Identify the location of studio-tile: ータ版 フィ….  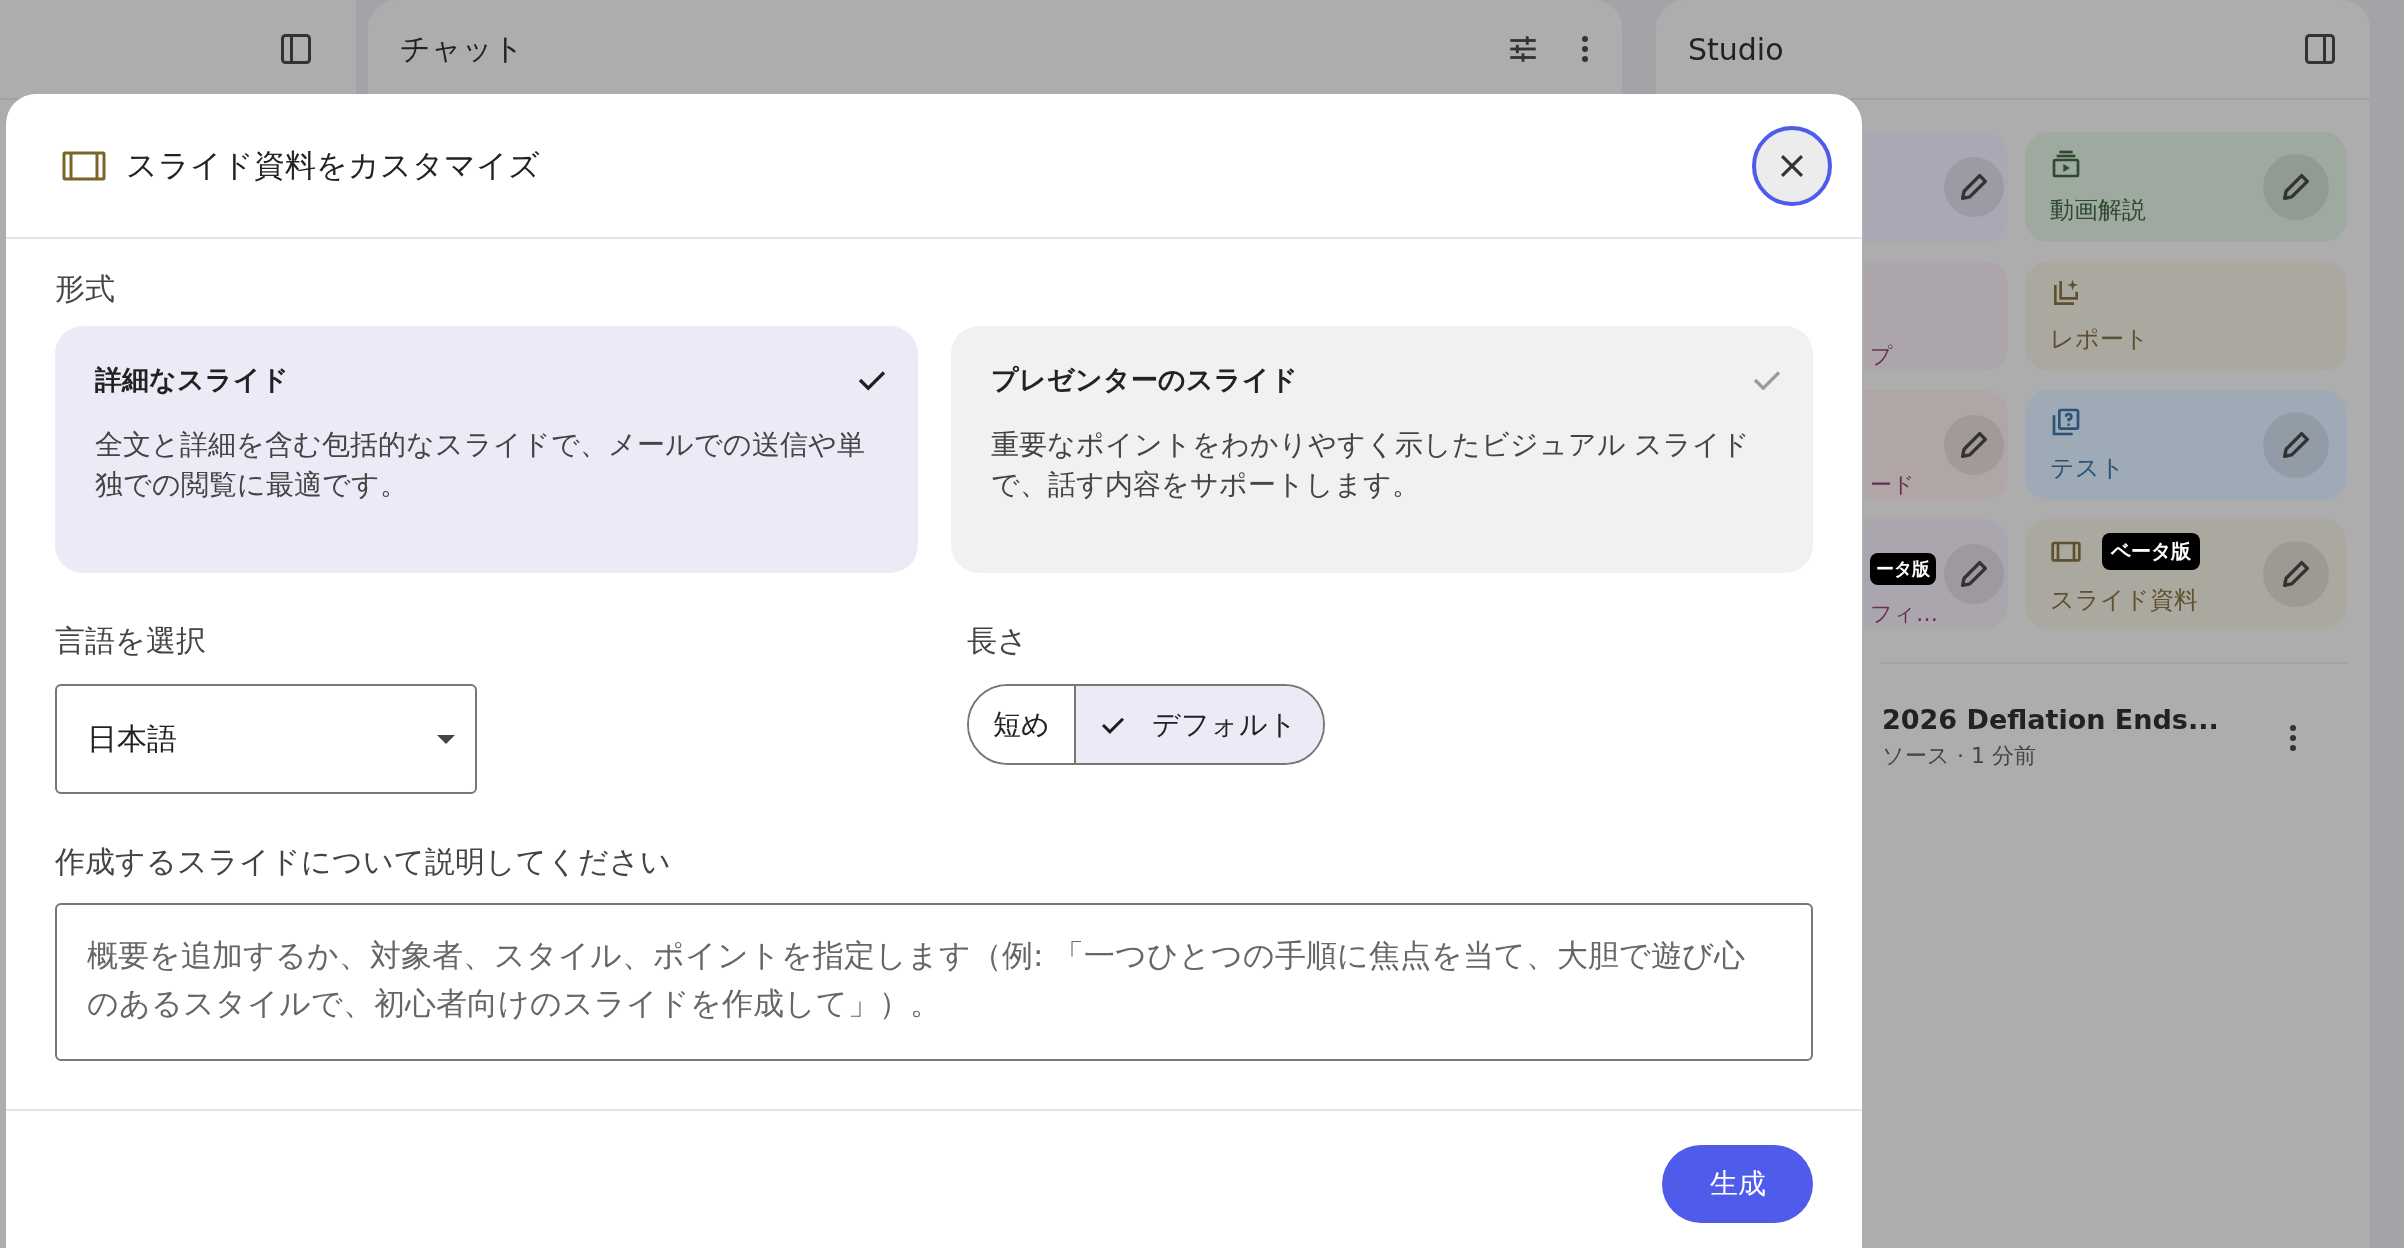
(1936, 574).